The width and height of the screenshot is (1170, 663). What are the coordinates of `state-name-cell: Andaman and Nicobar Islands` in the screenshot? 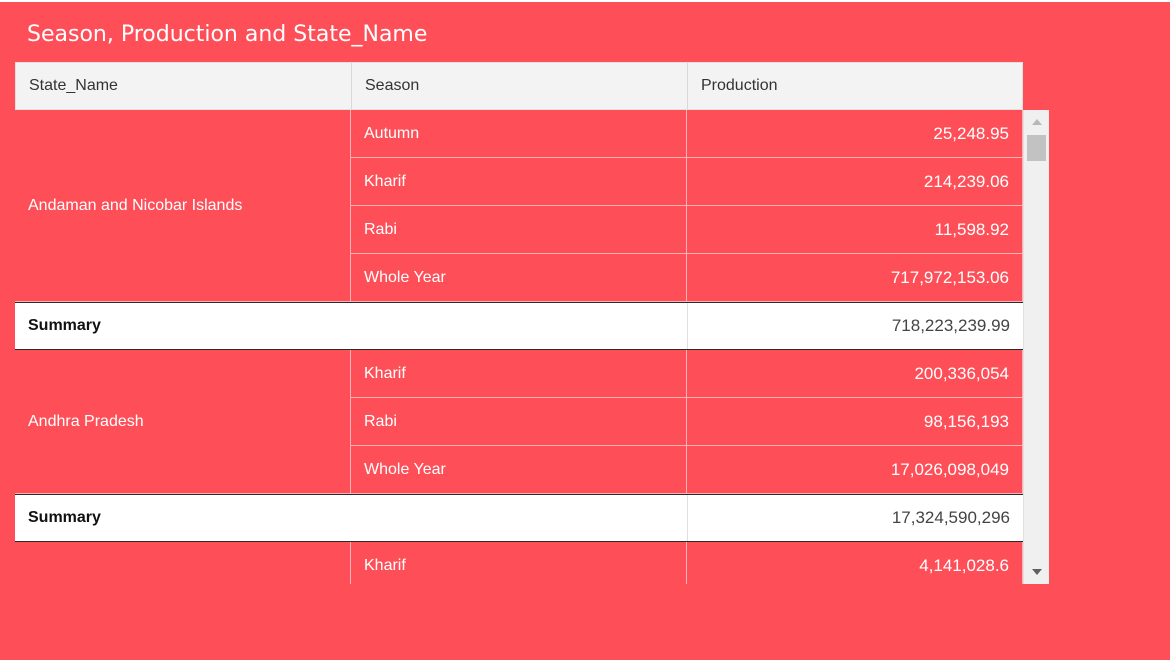 It's located at (183, 206).